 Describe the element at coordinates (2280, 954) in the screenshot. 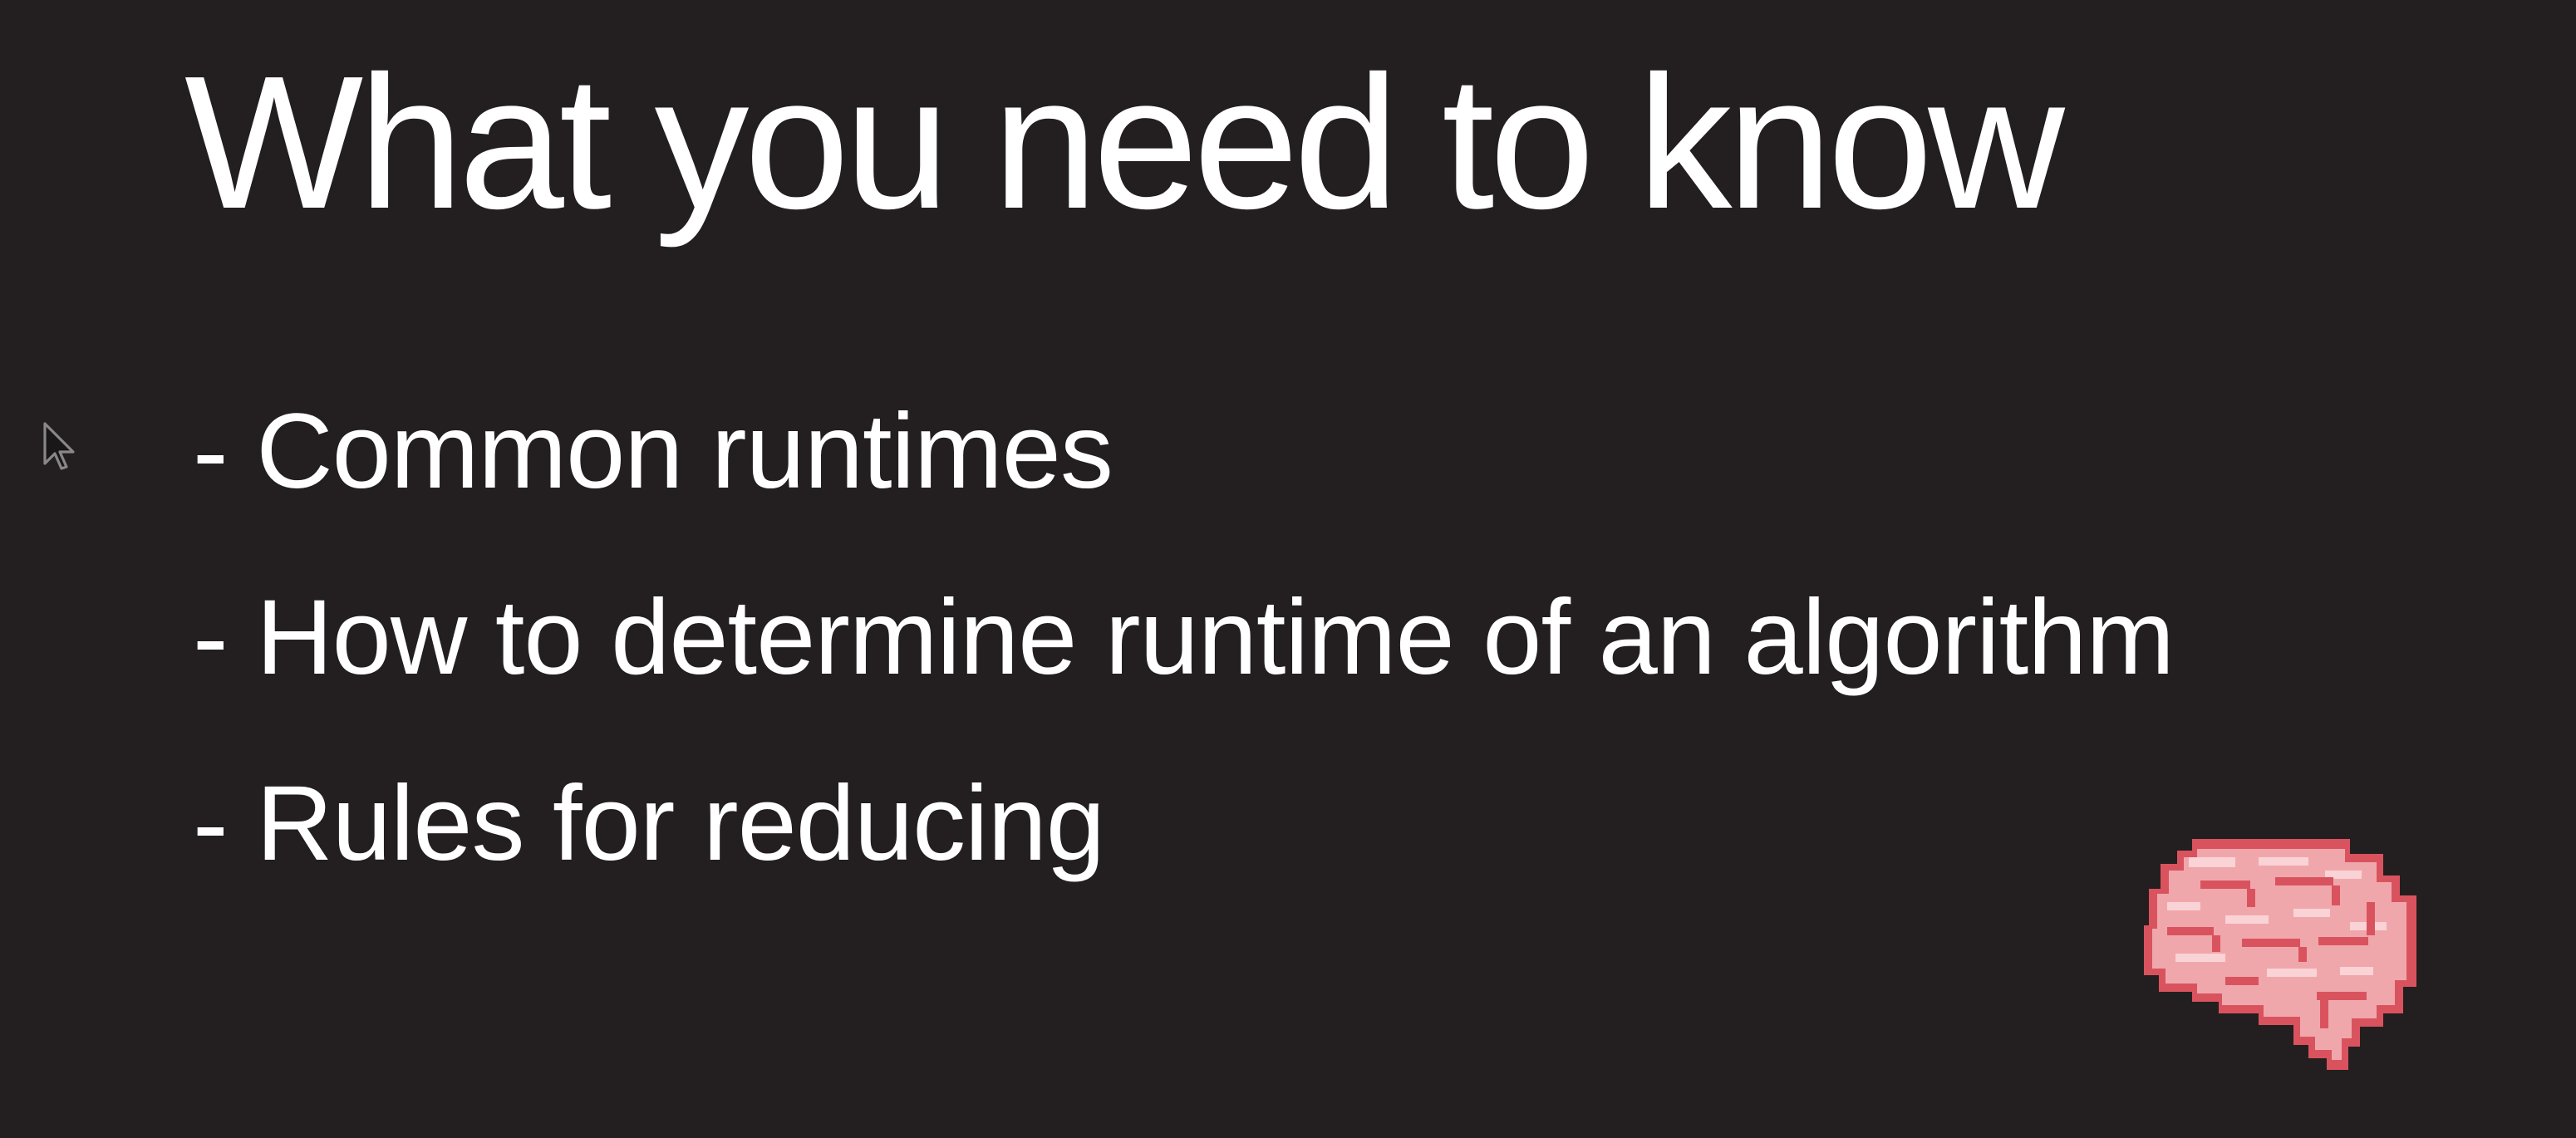

I see `brain-icon` at that location.